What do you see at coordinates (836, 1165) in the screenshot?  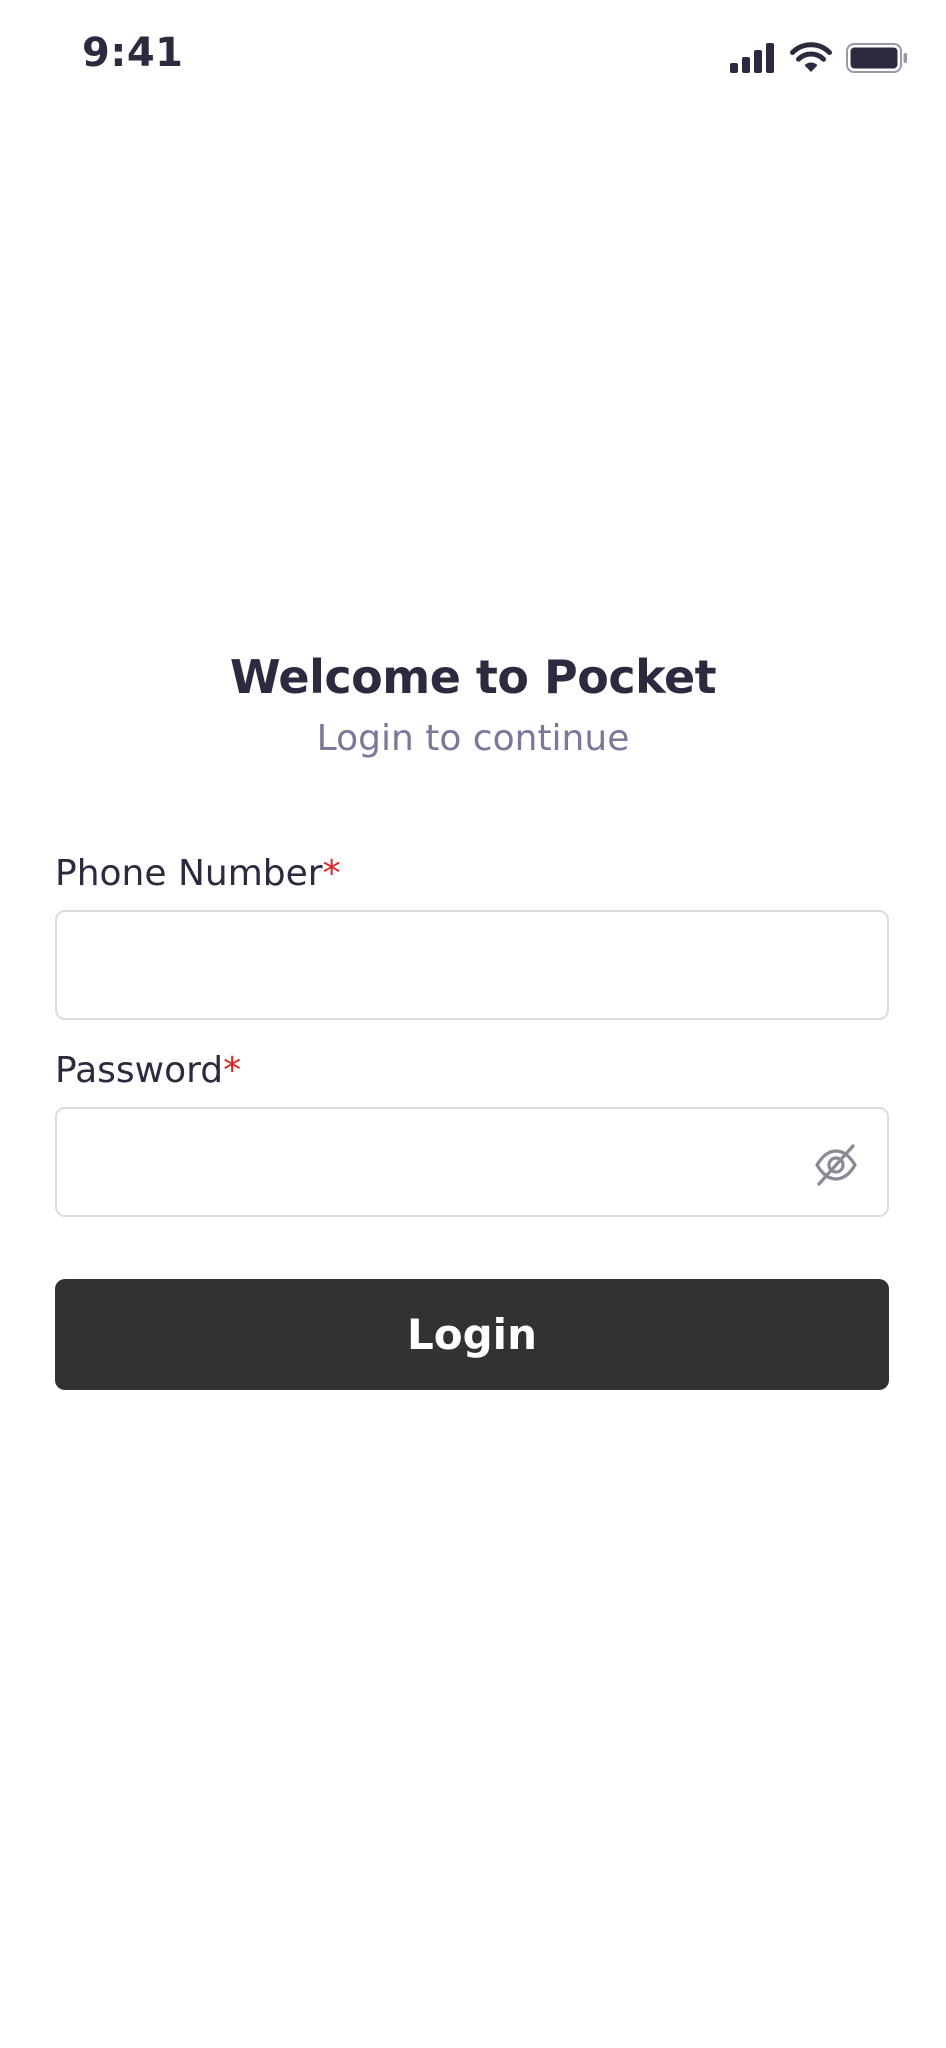 I see `eye-off-icon` at bounding box center [836, 1165].